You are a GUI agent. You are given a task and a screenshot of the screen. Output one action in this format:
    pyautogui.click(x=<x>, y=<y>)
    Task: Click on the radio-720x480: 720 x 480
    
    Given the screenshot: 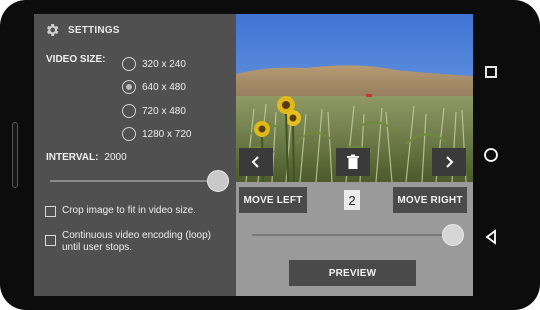 What is the action you would take?
    pyautogui.click(x=154, y=111)
    